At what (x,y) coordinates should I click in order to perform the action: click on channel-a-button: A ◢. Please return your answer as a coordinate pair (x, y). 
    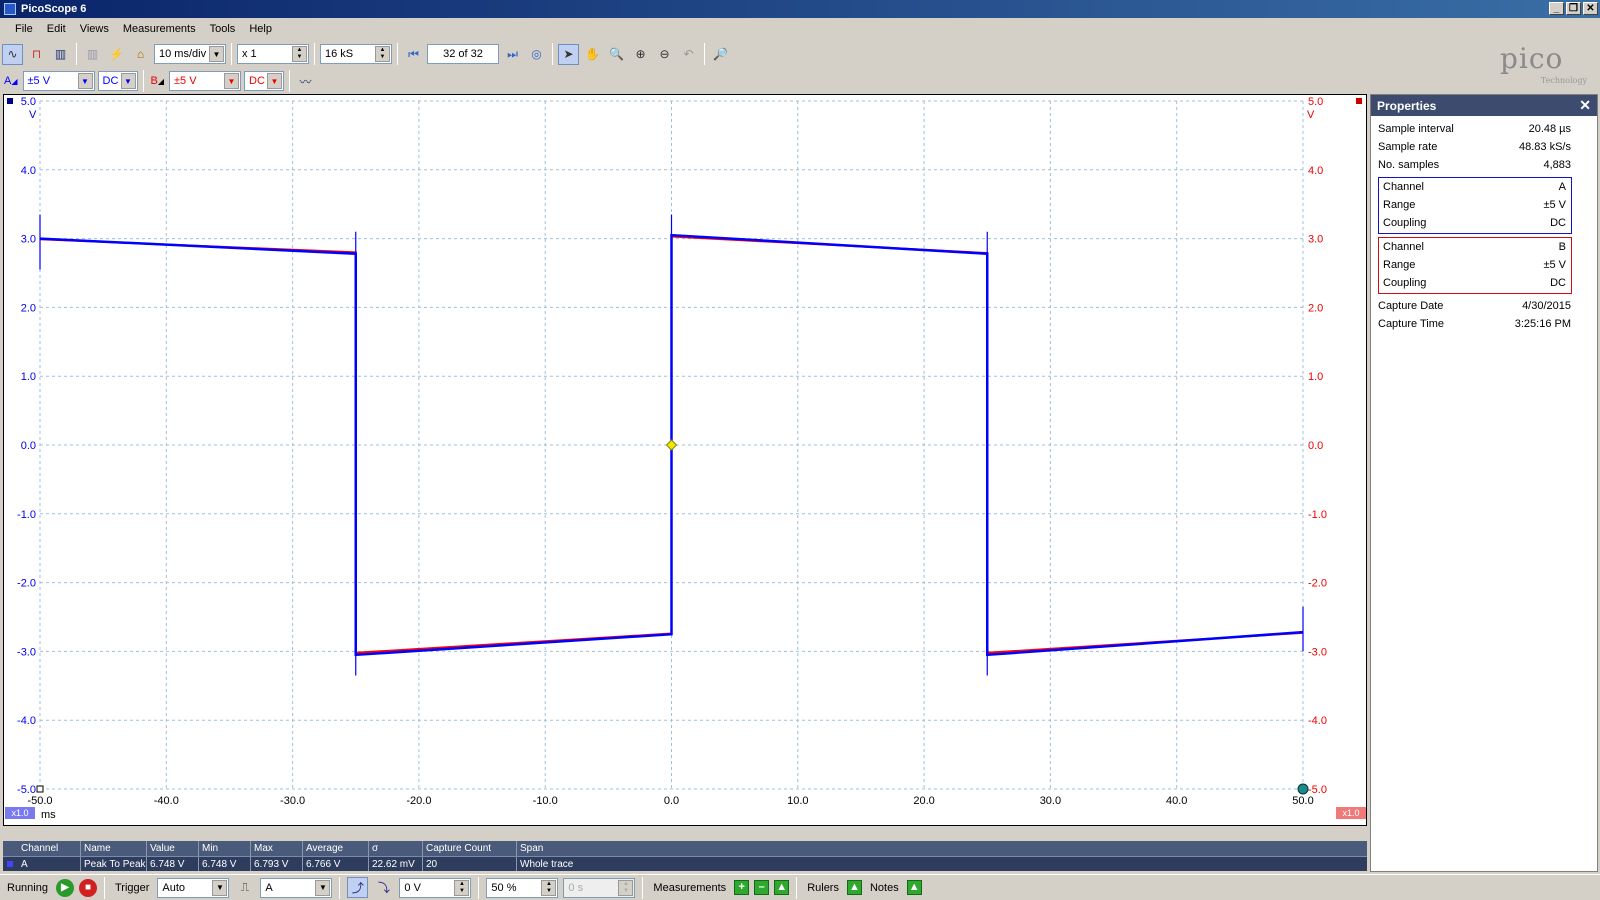
    Looking at the image, I should click on (11, 81).